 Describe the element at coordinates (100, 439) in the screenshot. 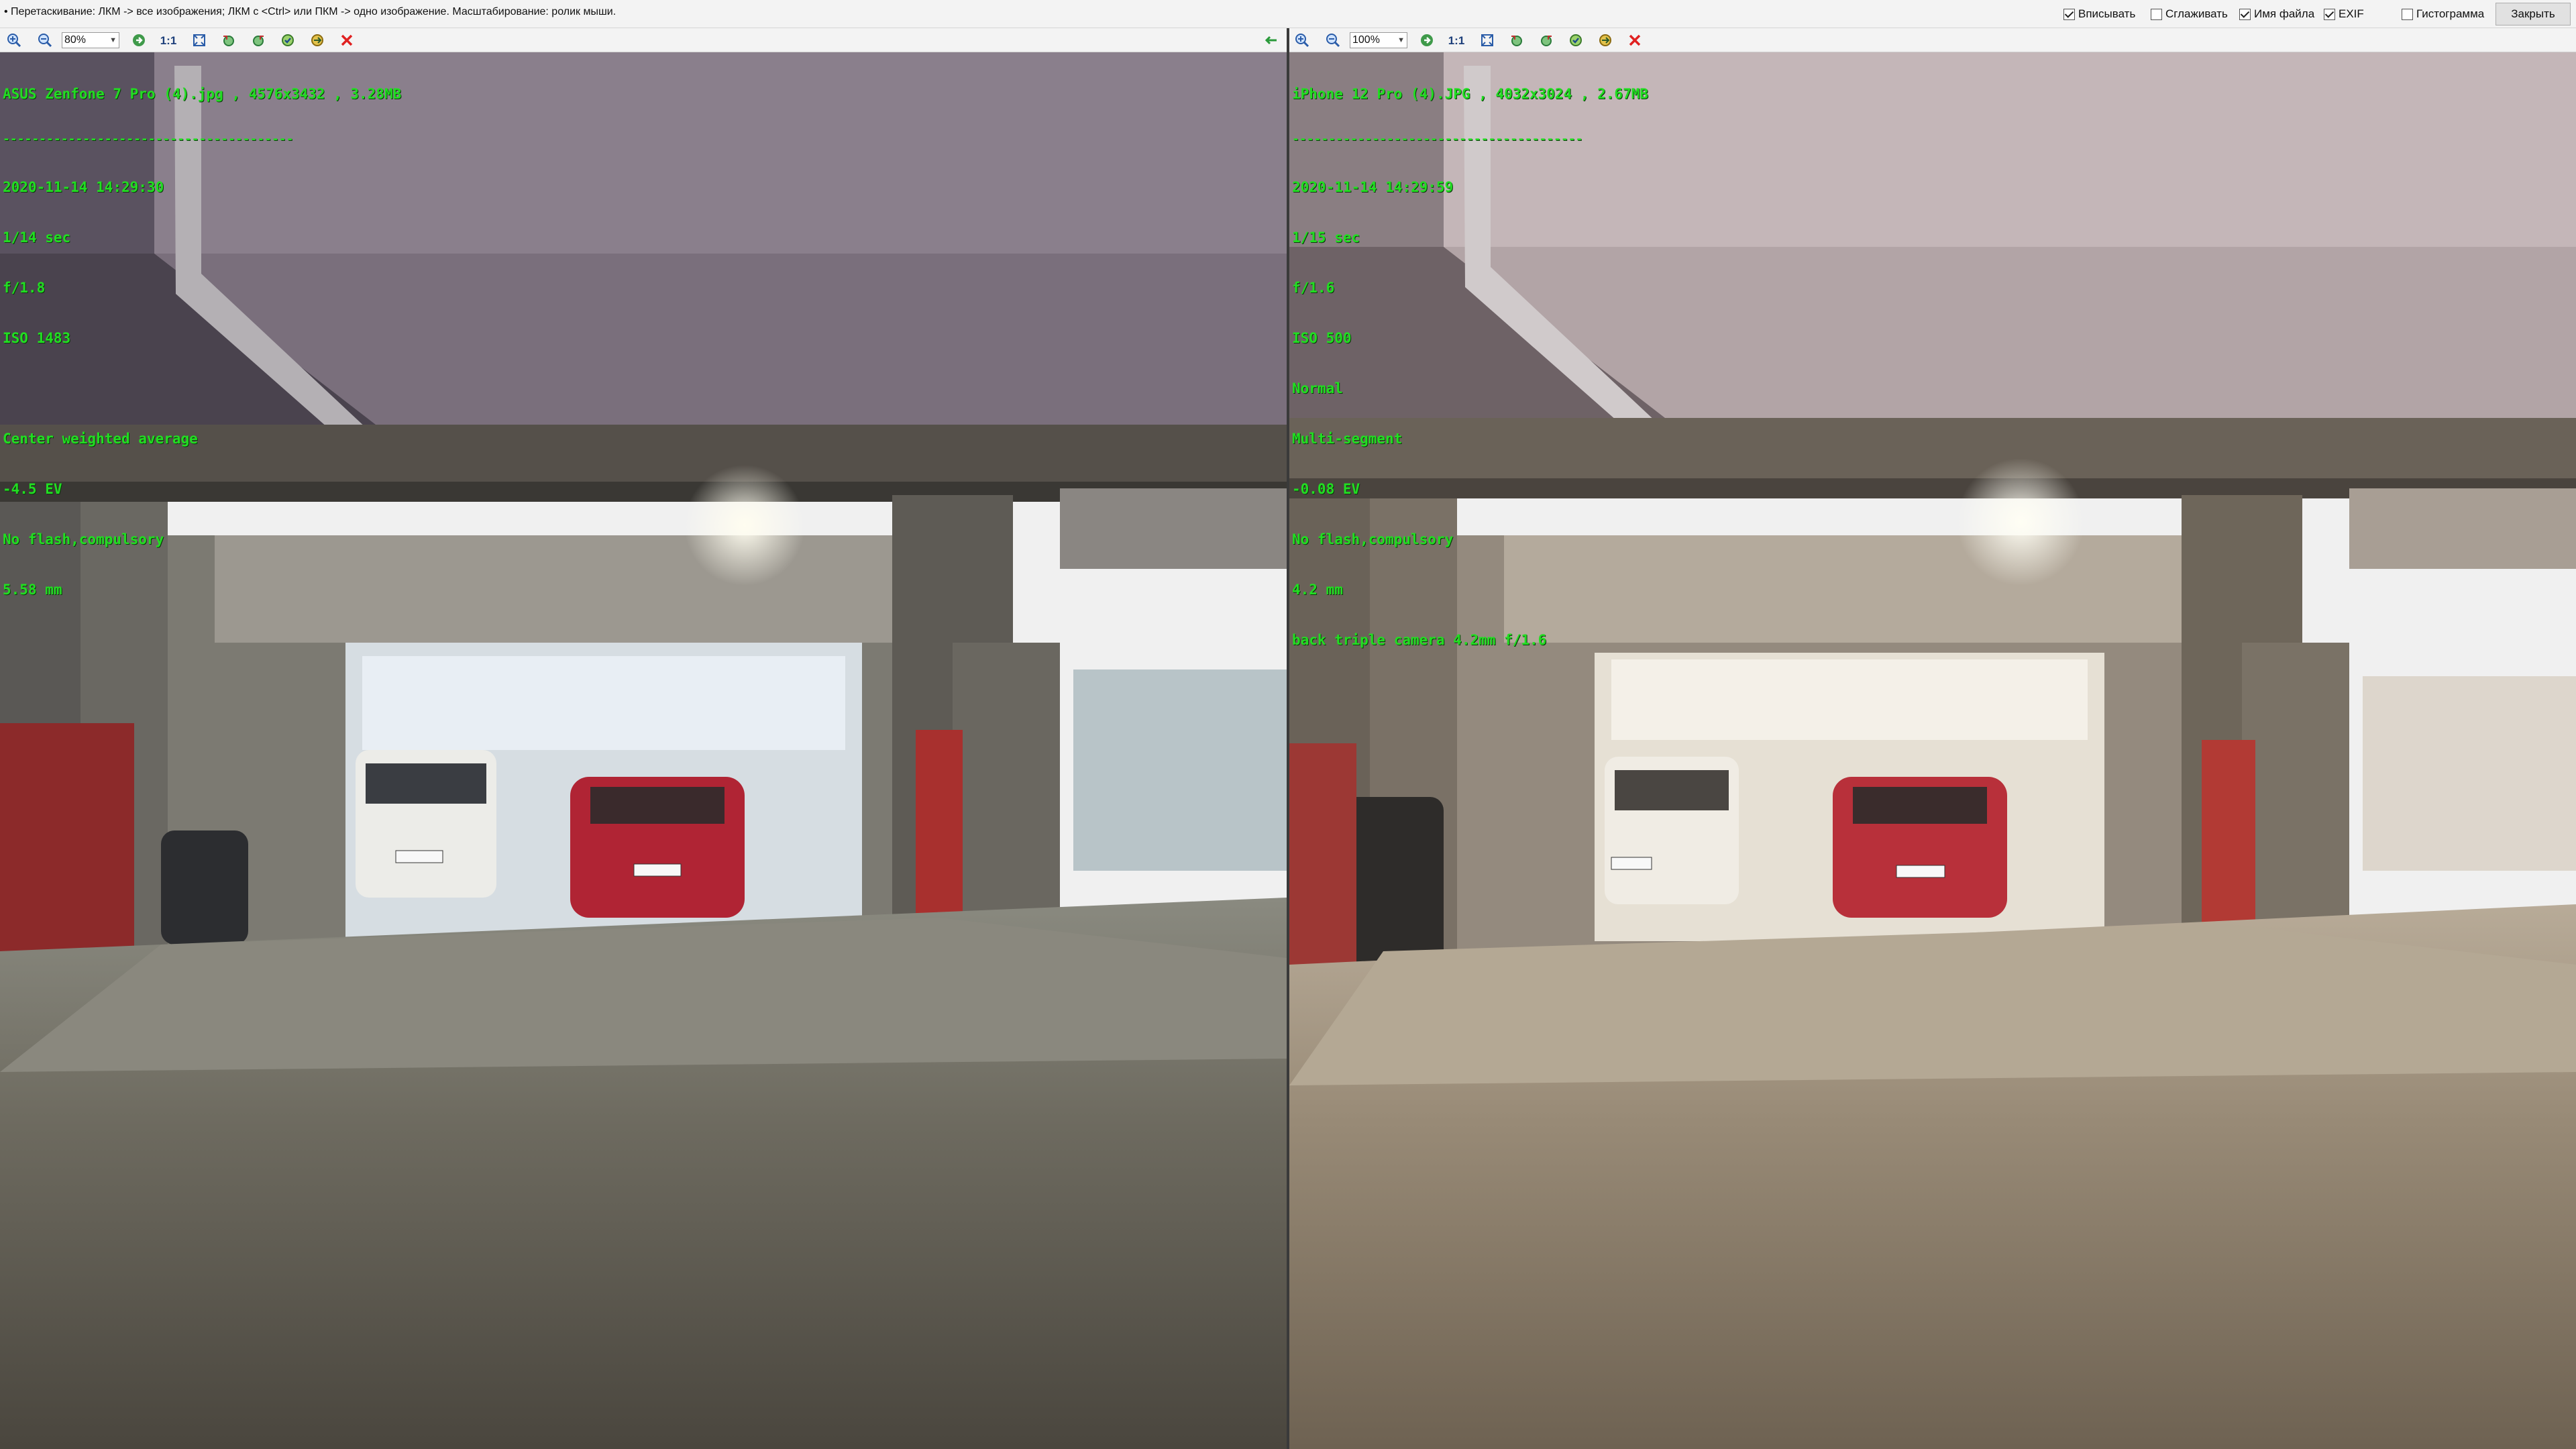

I see `left-exif-metering: Center weighted average` at that location.